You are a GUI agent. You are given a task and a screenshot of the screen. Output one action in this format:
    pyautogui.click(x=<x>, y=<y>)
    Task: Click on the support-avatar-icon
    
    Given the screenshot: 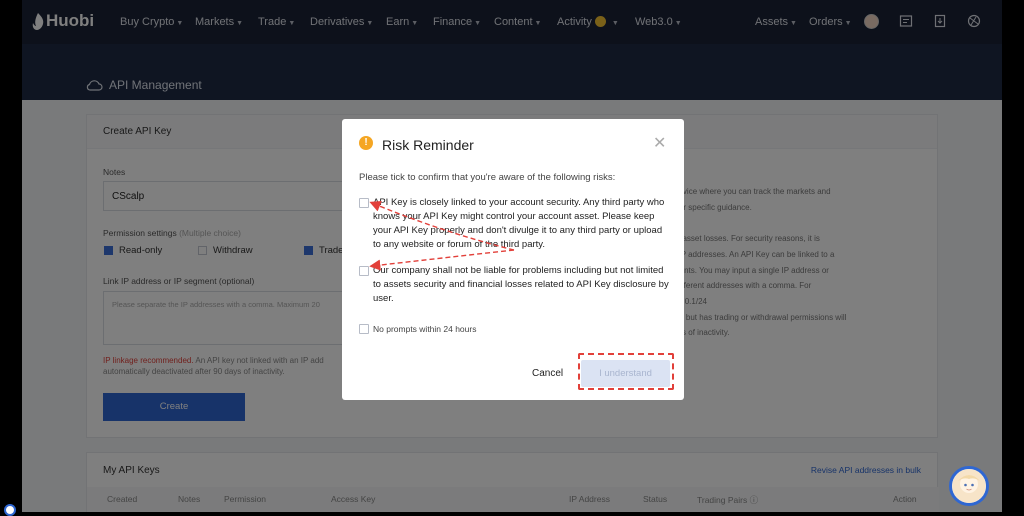 What is the action you would take?
    pyautogui.click(x=969, y=486)
    